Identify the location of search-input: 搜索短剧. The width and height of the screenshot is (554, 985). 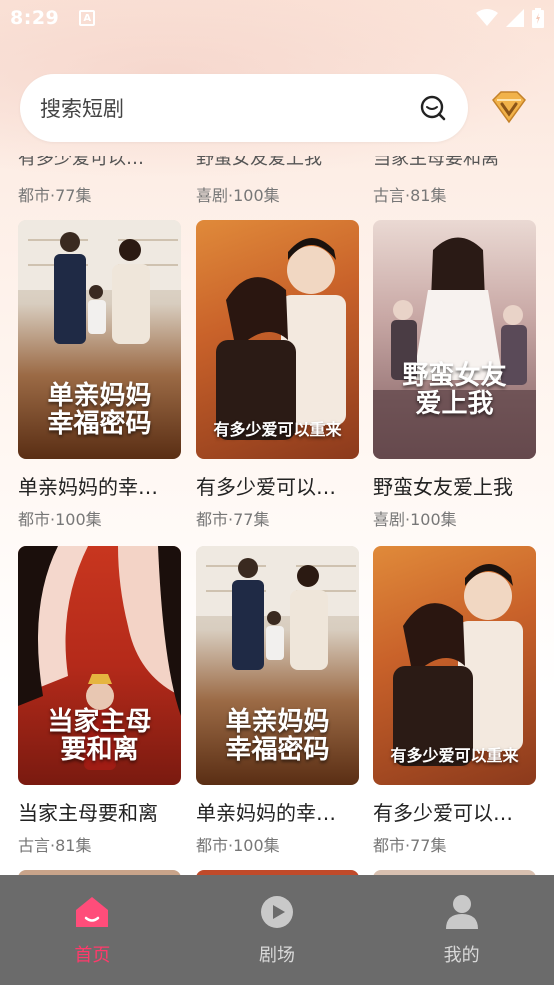
(229, 108).